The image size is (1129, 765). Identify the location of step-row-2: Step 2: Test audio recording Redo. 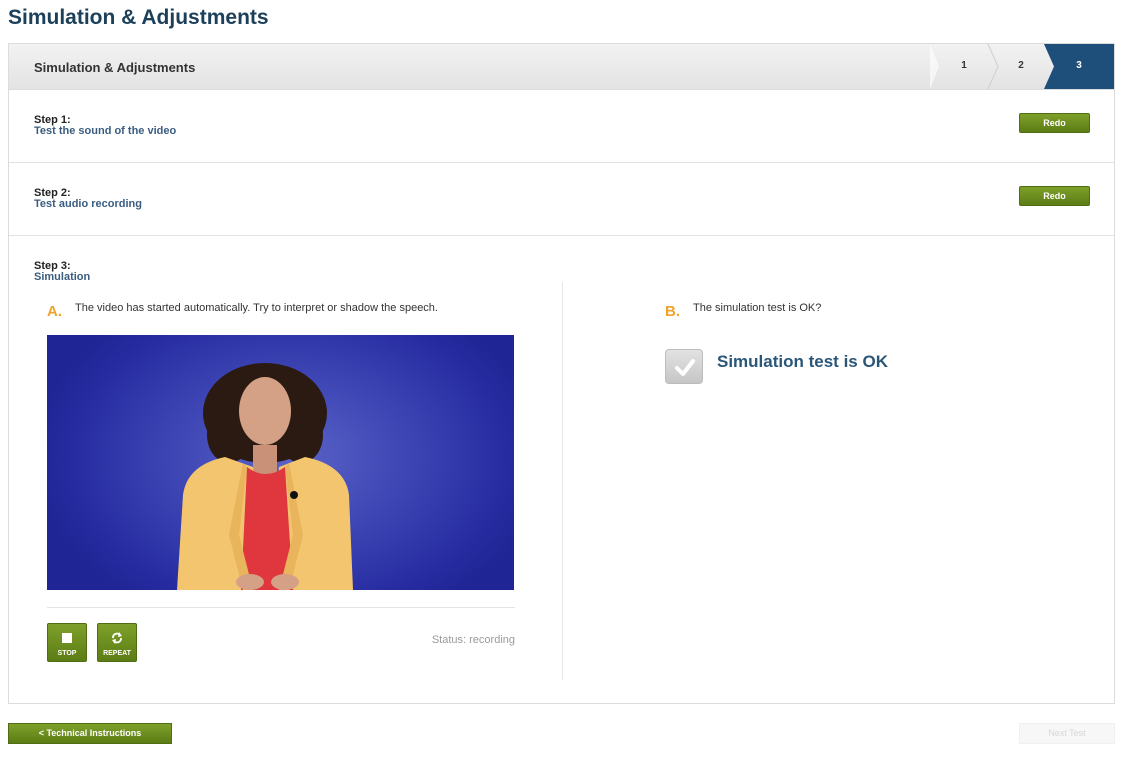
(561, 199).